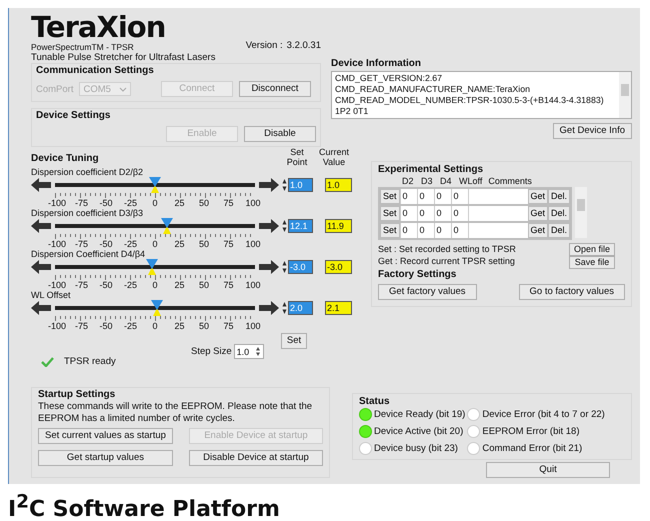 Image resolution: width=650 pixels, height=521 pixels. What do you see at coordinates (376, 64) in the screenshot?
I see `section-title: Device Information` at bounding box center [376, 64].